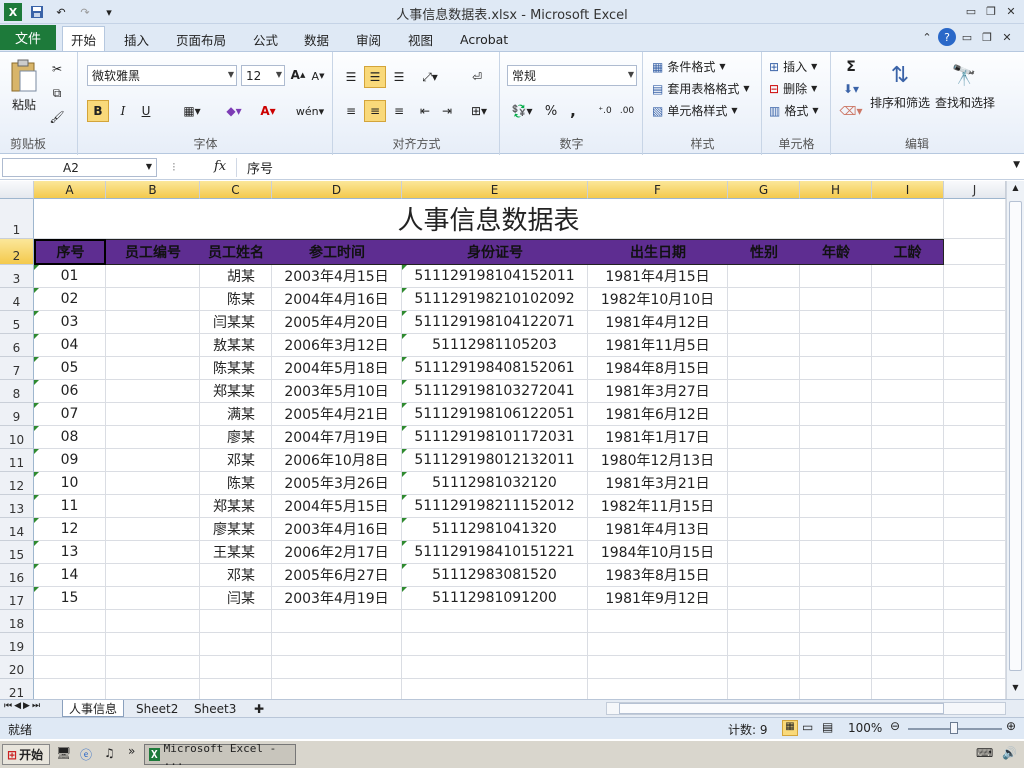 The height and width of the screenshot is (768, 1024). What do you see at coordinates (351, 111) in the screenshot?
I see `align-left-icon: ≡` at bounding box center [351, 111].